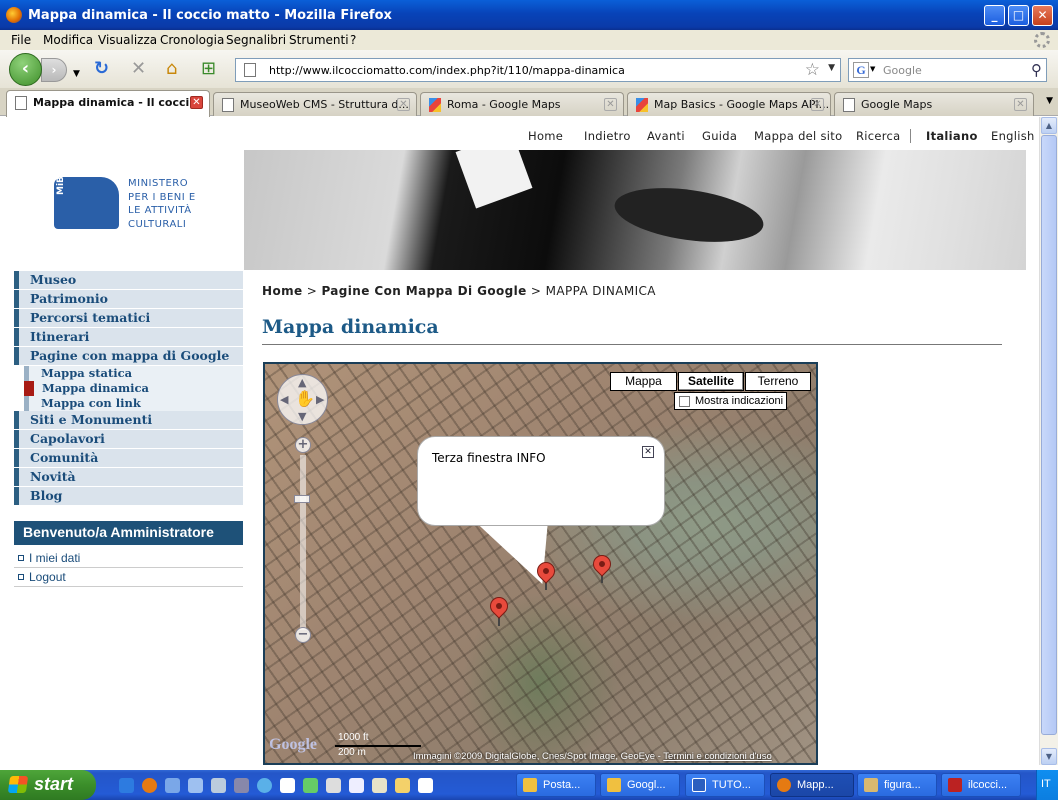 The image size is (1058, 800). Describe the element at coordinates (68, 40) in the screenshot. I see `menu-modifica: Modifica` at that location.